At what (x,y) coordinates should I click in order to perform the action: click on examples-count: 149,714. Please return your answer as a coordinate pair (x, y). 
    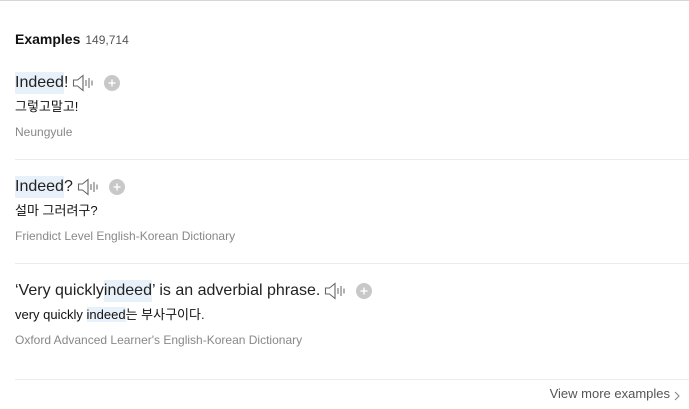
    Looking at the image, I should click on (107, 40).